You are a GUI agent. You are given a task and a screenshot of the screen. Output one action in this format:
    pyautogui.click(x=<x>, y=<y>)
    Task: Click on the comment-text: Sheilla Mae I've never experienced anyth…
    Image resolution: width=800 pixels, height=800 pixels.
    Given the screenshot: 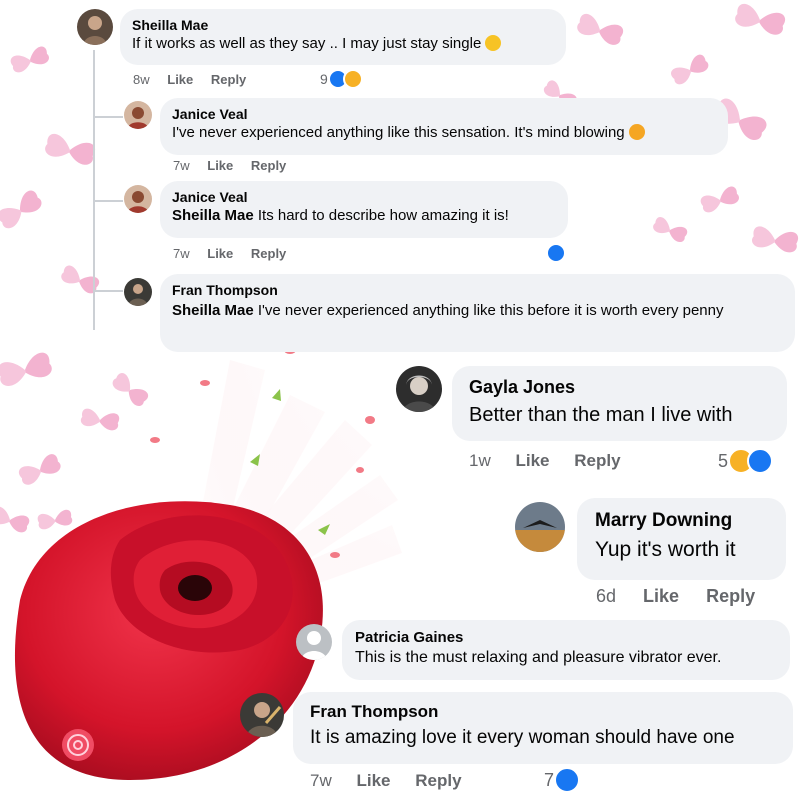 What is the action you would take?
    pyautogui.click(x=448, y=310)
    